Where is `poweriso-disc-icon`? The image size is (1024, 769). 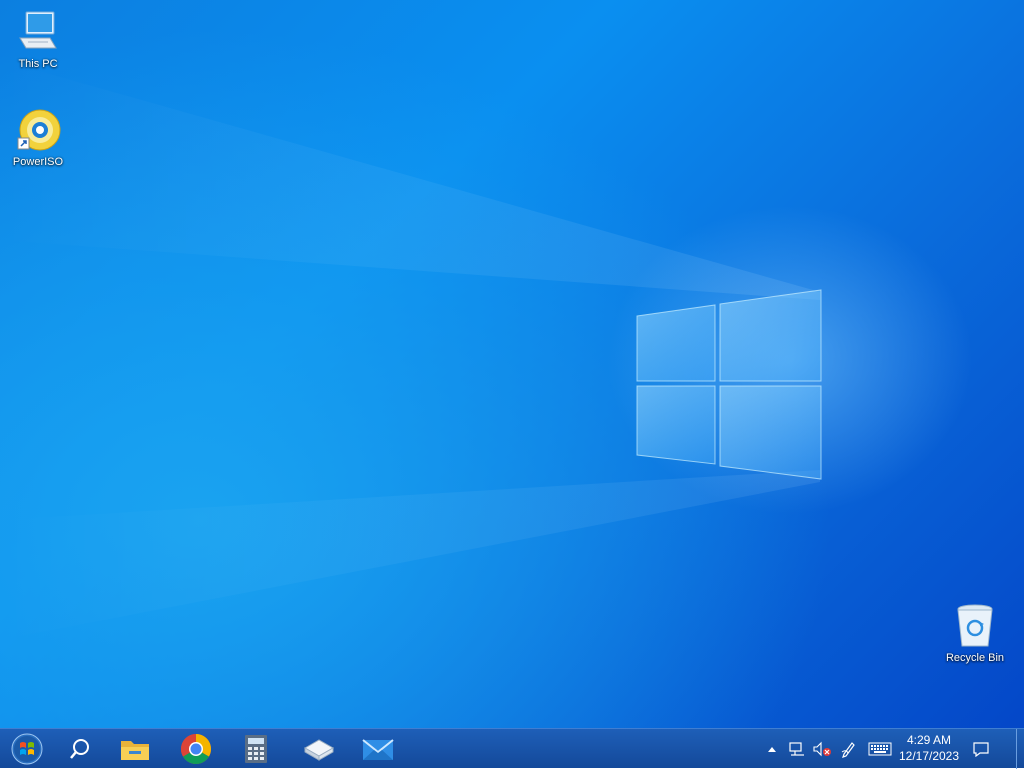 poweriso-disc-icon is located at coordinates (39, 130).